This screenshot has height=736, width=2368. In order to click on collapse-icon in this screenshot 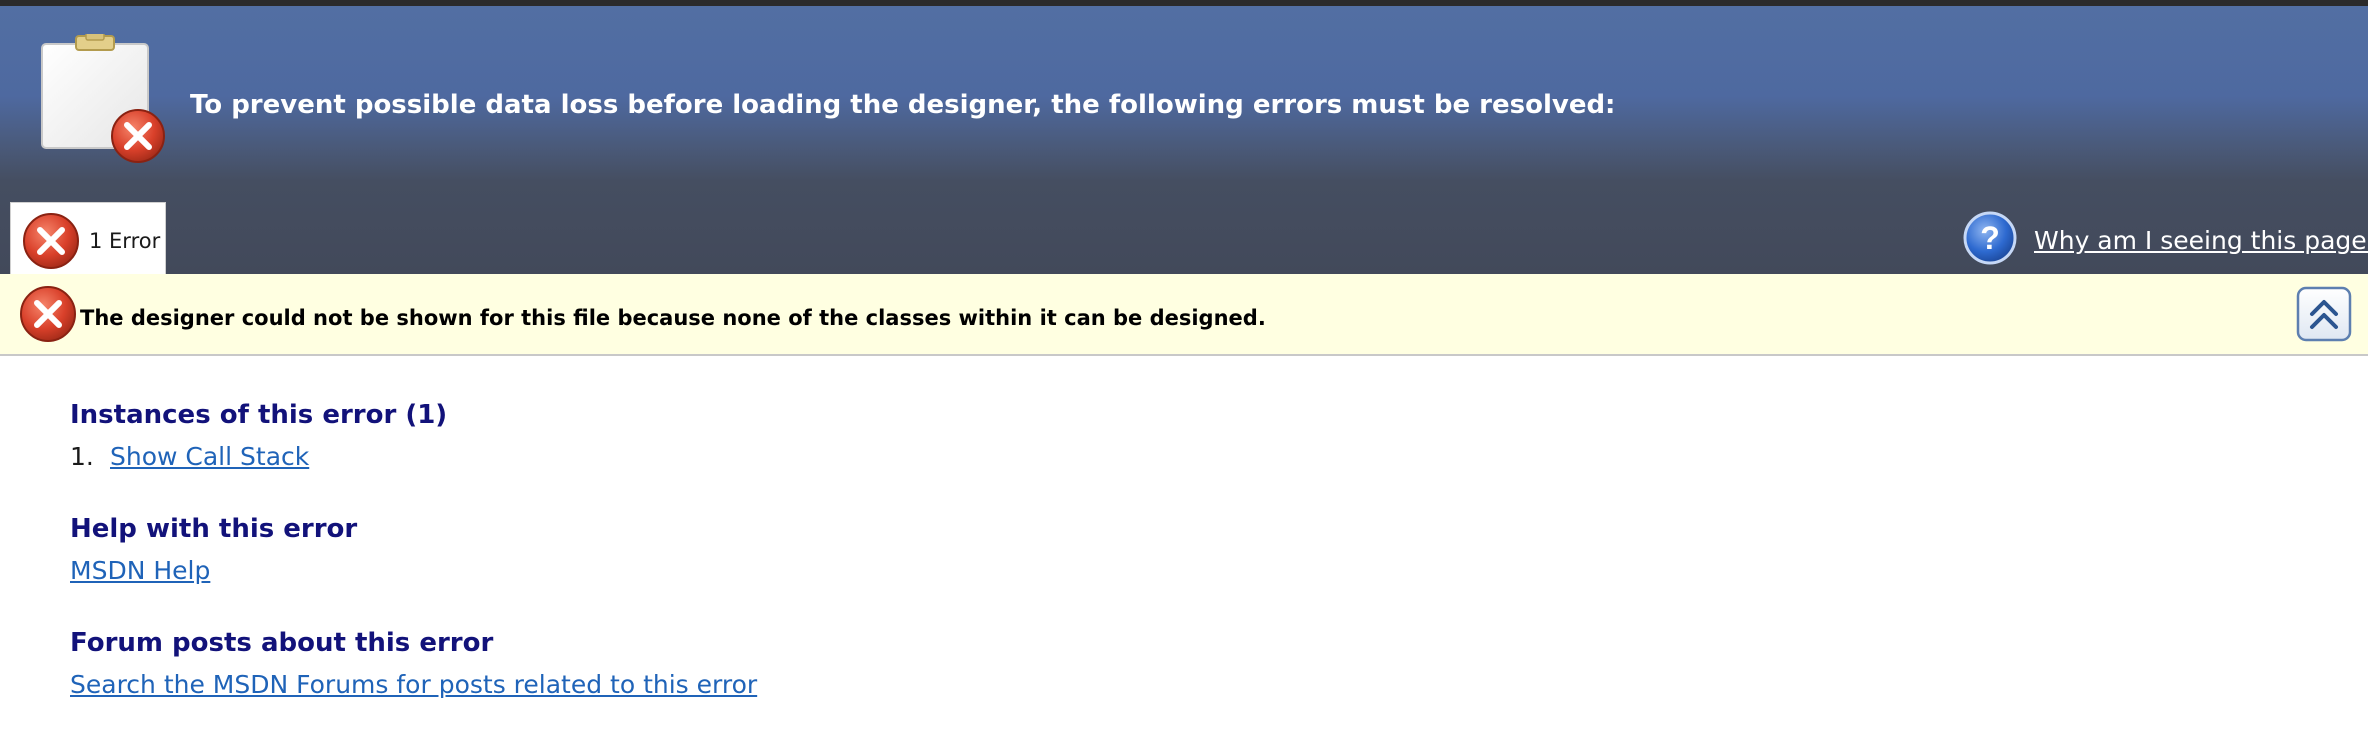, I will do `click(2324, 314)`.